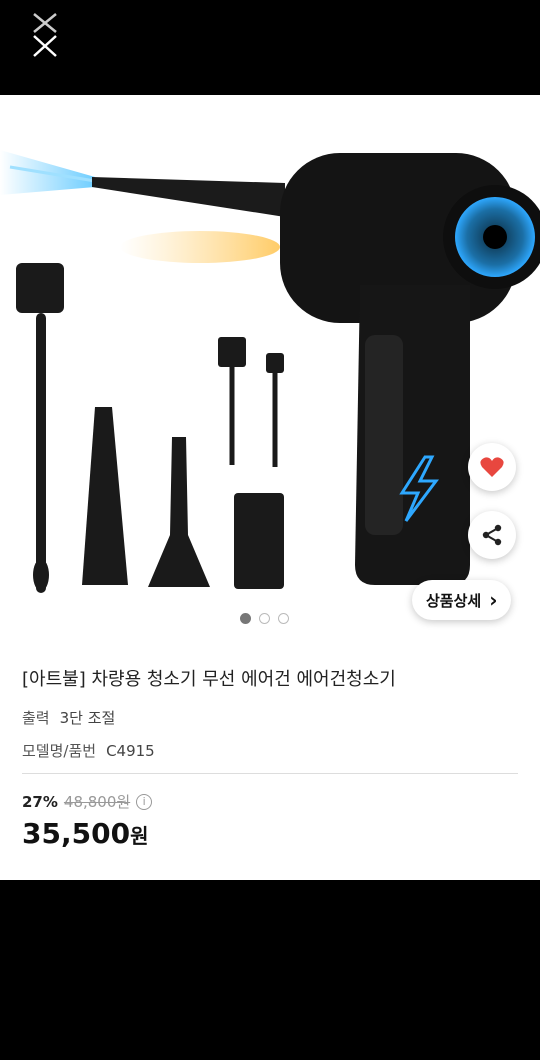 This screenshot has height=1060, width=540. I want to click on spec-row: 출력 3단 조절, so click(68, 717).